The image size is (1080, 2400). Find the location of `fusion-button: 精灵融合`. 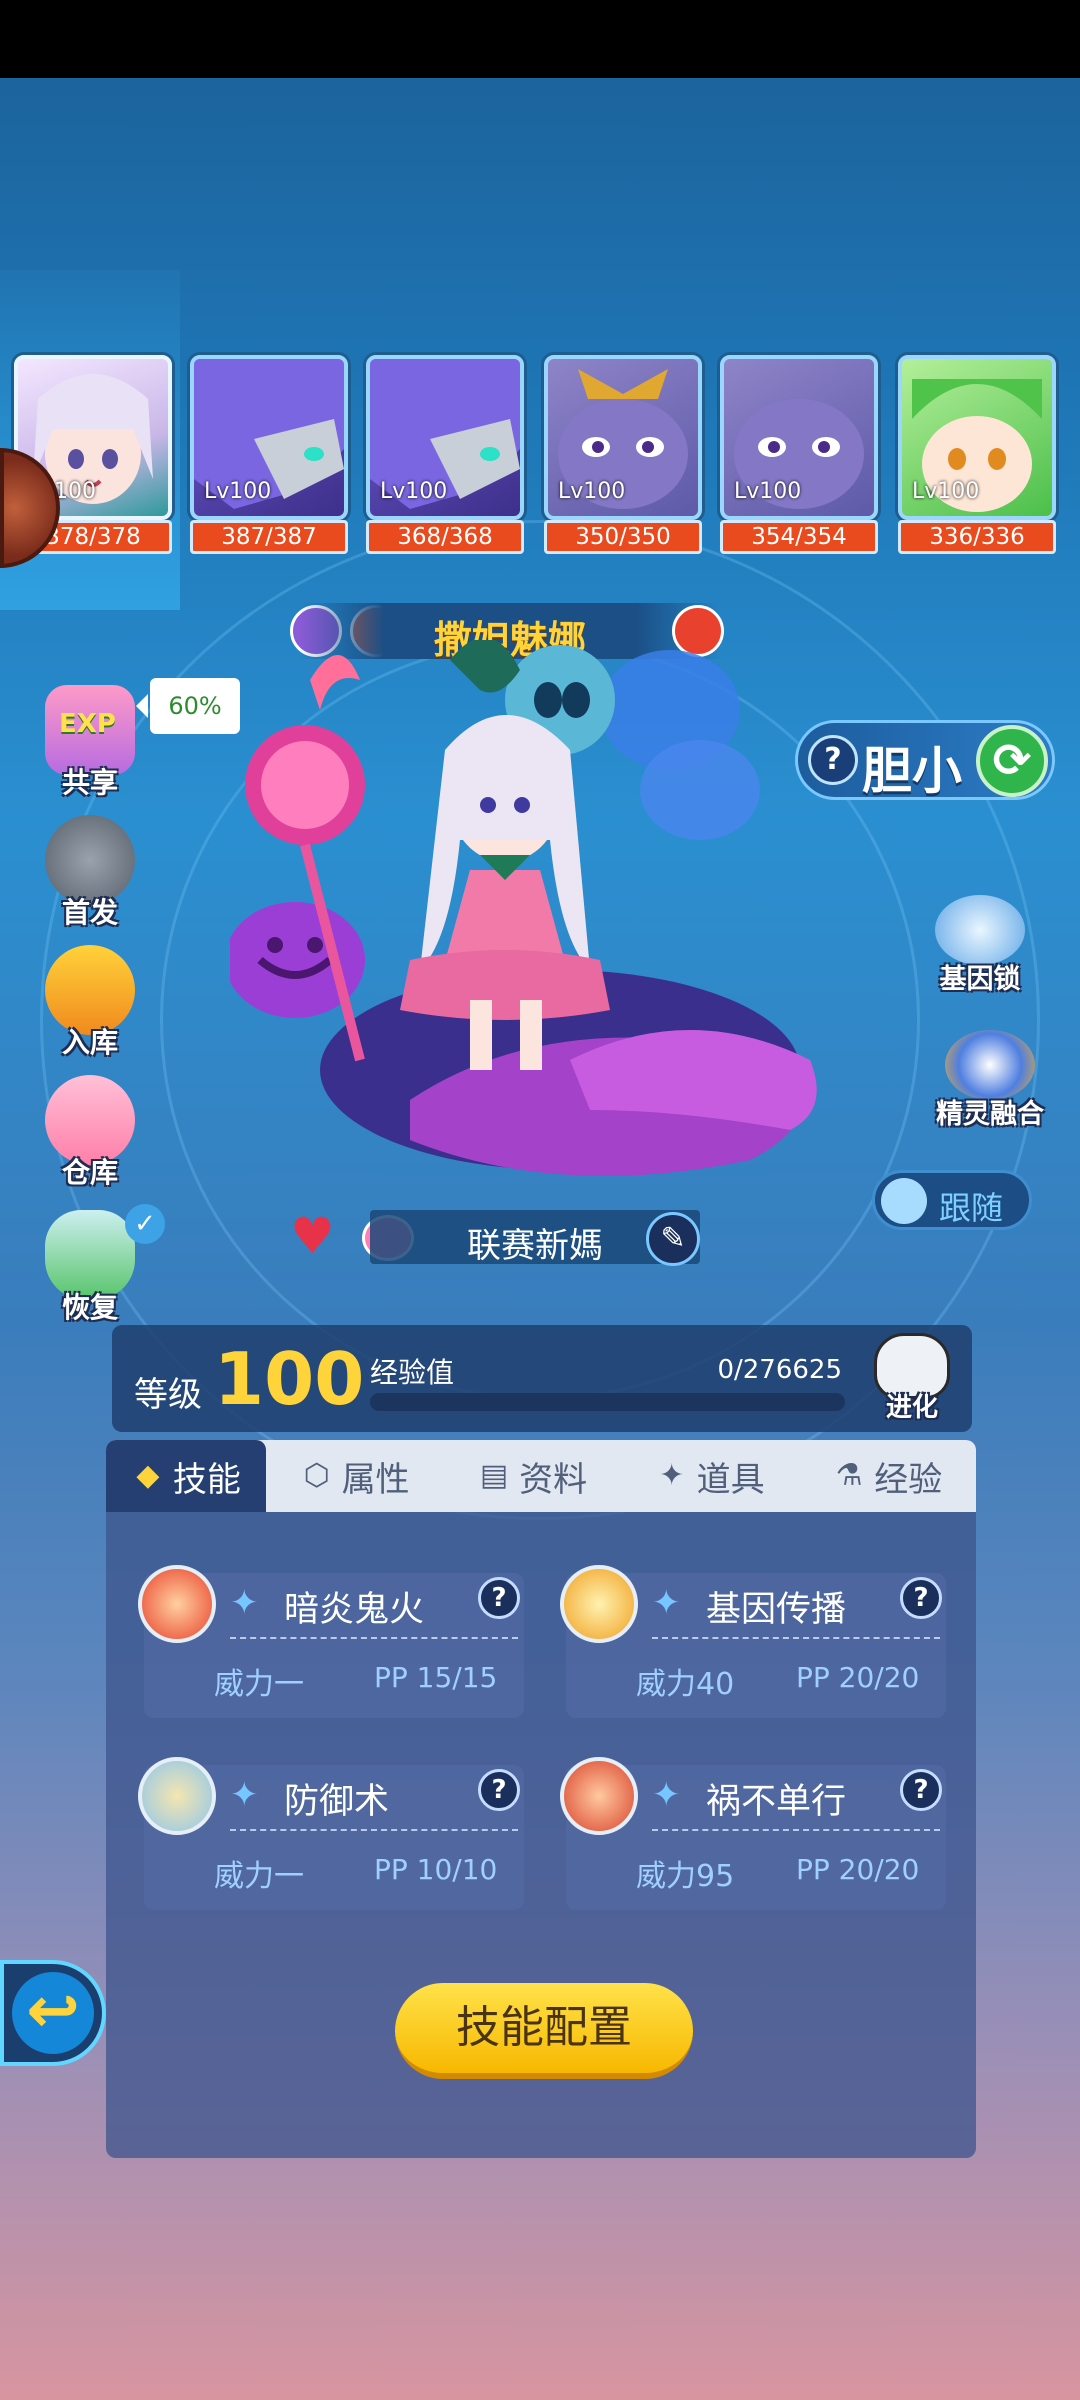

fusion-button: 精灵融合 is located at coordinates (990, 1080).